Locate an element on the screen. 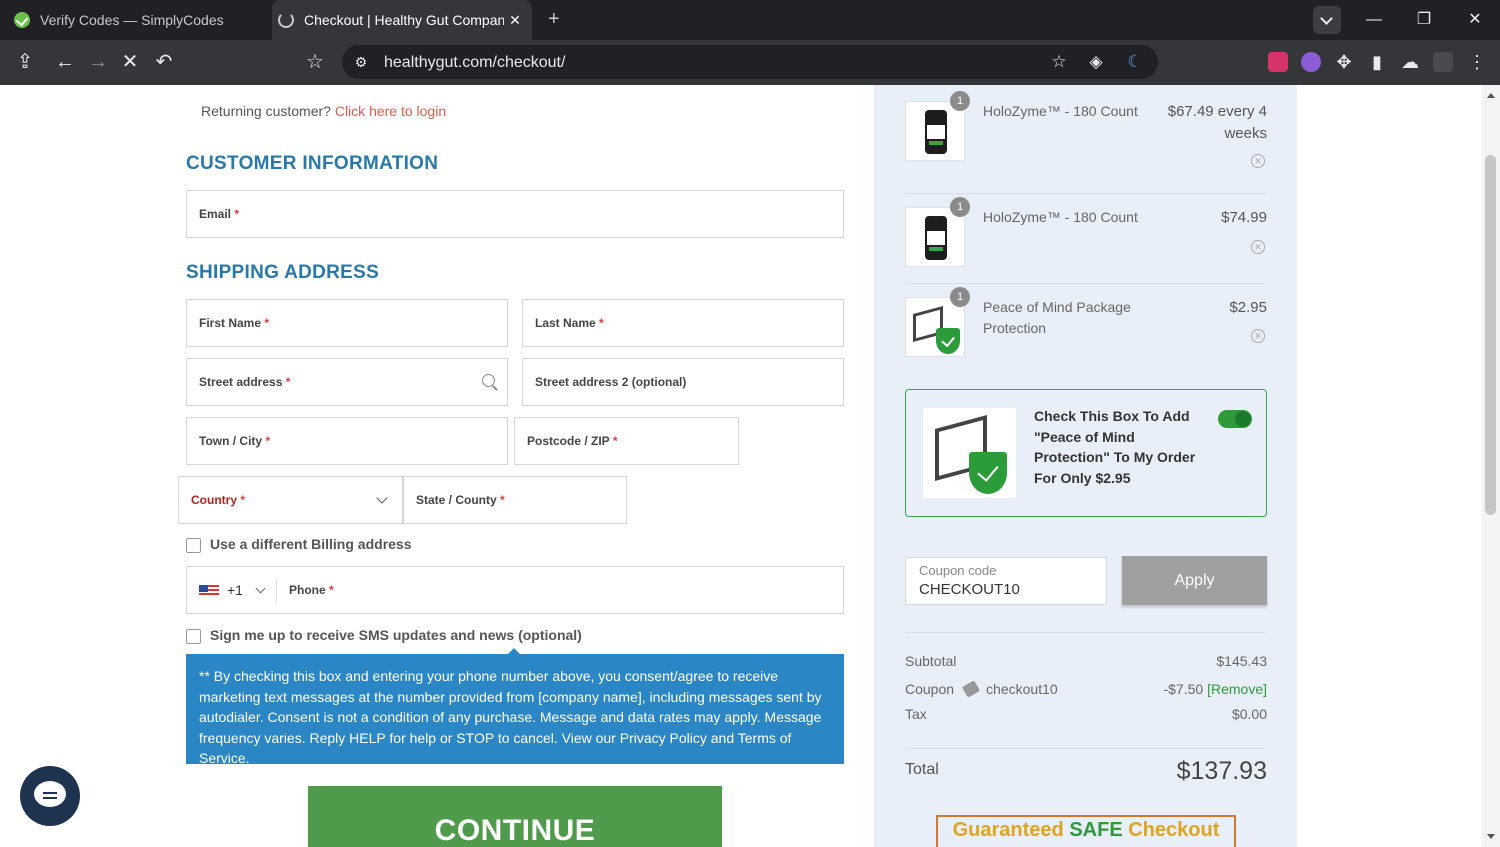 The image size is (1500, 847). coupon-placeholder: Coupon code is located at coordinates (958, 570).